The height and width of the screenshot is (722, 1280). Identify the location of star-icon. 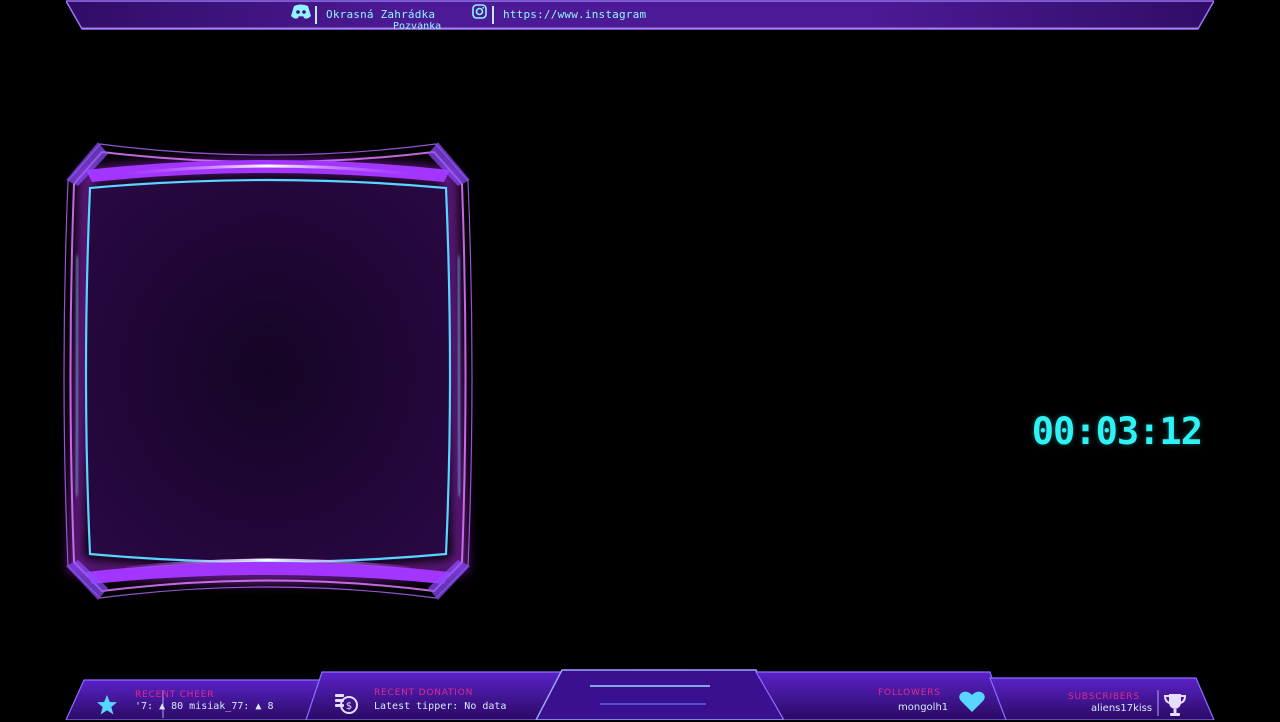
(107, 707).